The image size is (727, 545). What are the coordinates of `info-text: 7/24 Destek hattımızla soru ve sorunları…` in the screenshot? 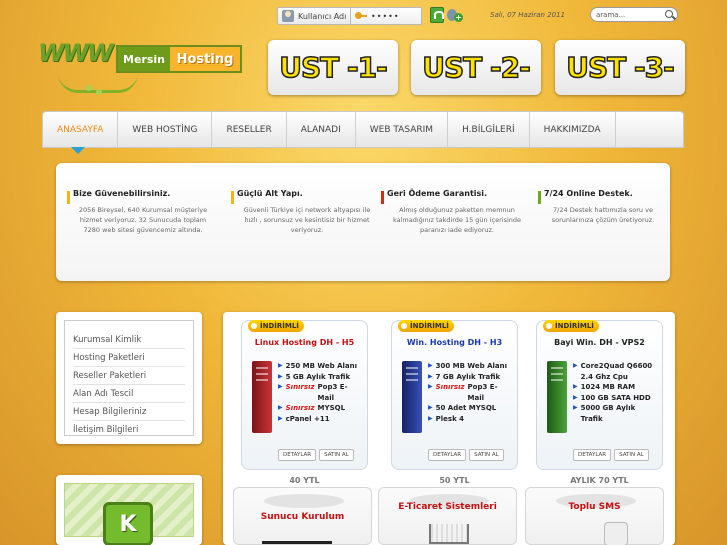 It's located at (603, 215).